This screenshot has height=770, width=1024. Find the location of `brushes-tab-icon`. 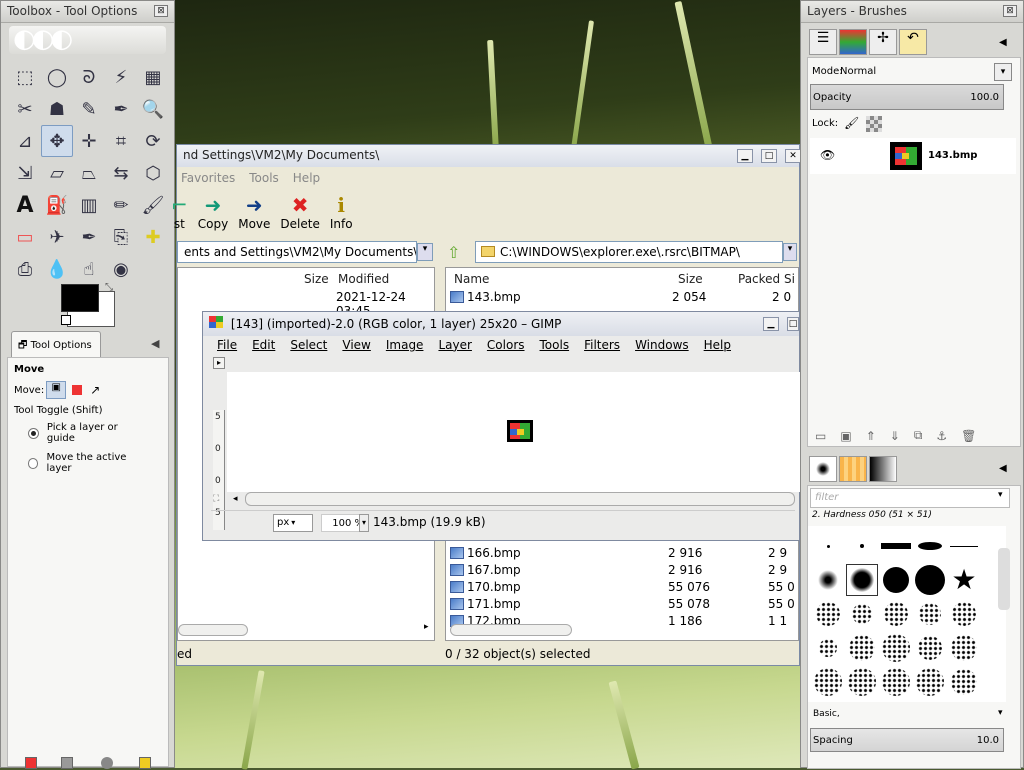

brushes-tab-icon is located at coordinates (823, 469).